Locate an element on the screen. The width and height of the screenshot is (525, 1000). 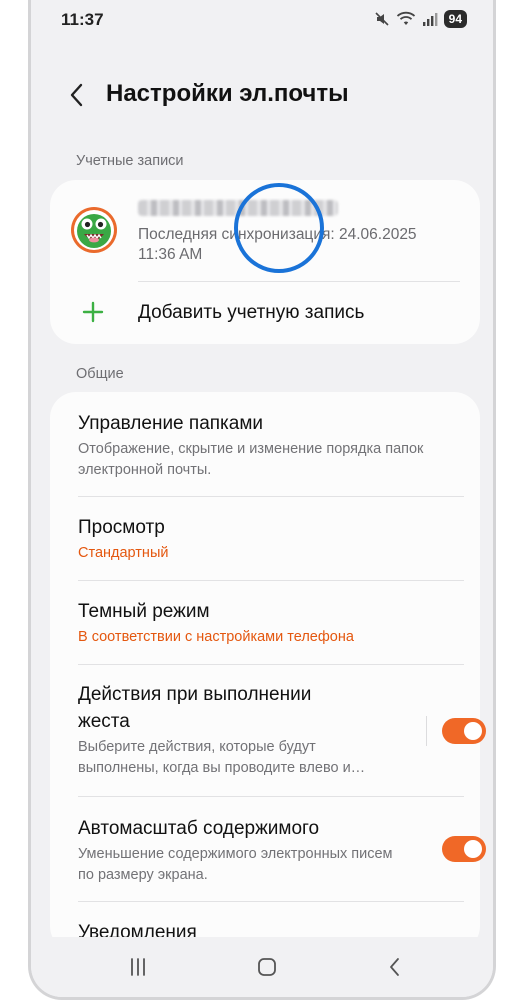
swipe-actions-toggle is located at coordinates (464, 731).